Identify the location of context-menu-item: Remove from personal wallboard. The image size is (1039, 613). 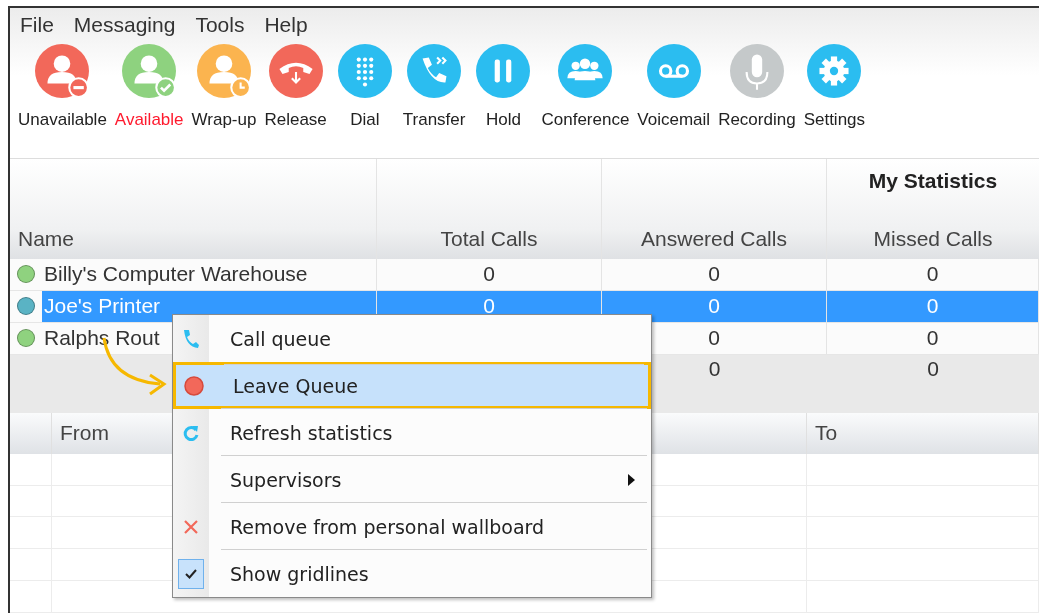
(412, 526).